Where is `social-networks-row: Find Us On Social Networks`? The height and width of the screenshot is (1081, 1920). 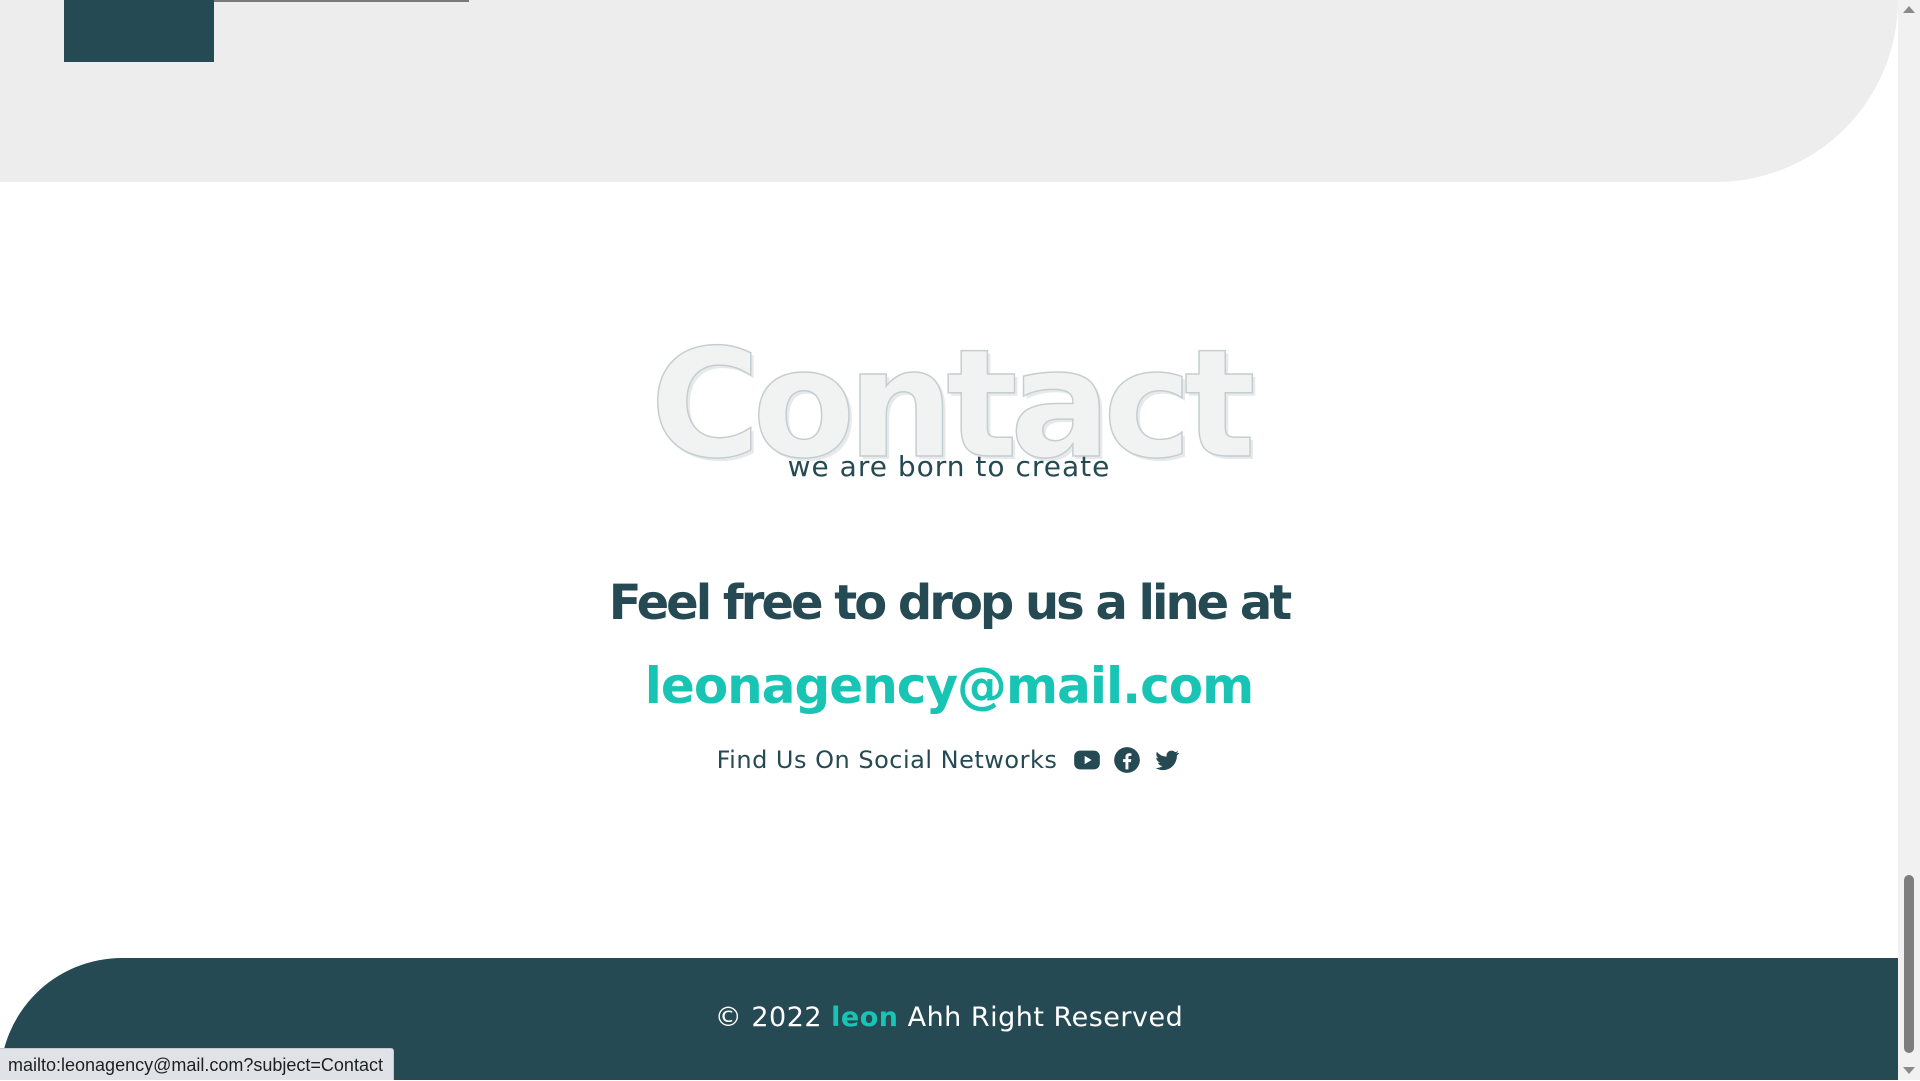 social-networks-row: Find Us On Social Networks is located at coordinates (949, 760).